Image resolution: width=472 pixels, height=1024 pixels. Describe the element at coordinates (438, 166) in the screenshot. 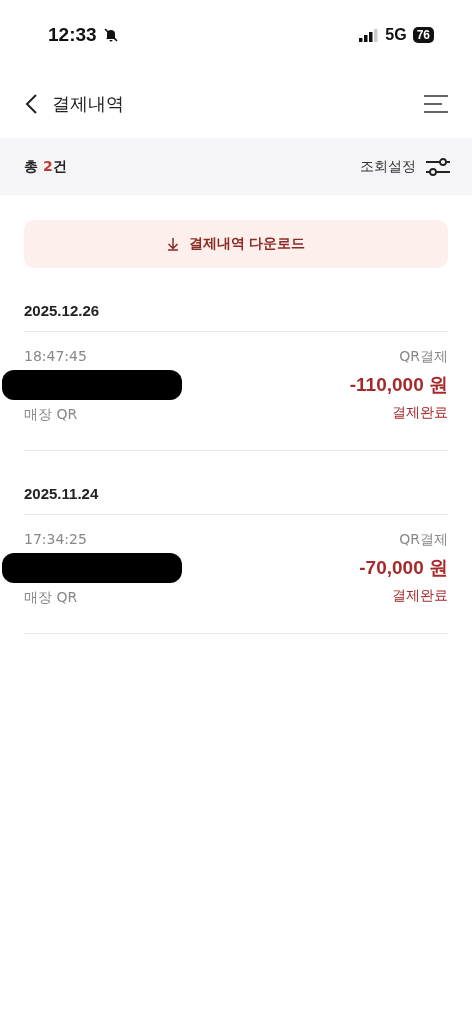

I see `sliders-icon` at that location.